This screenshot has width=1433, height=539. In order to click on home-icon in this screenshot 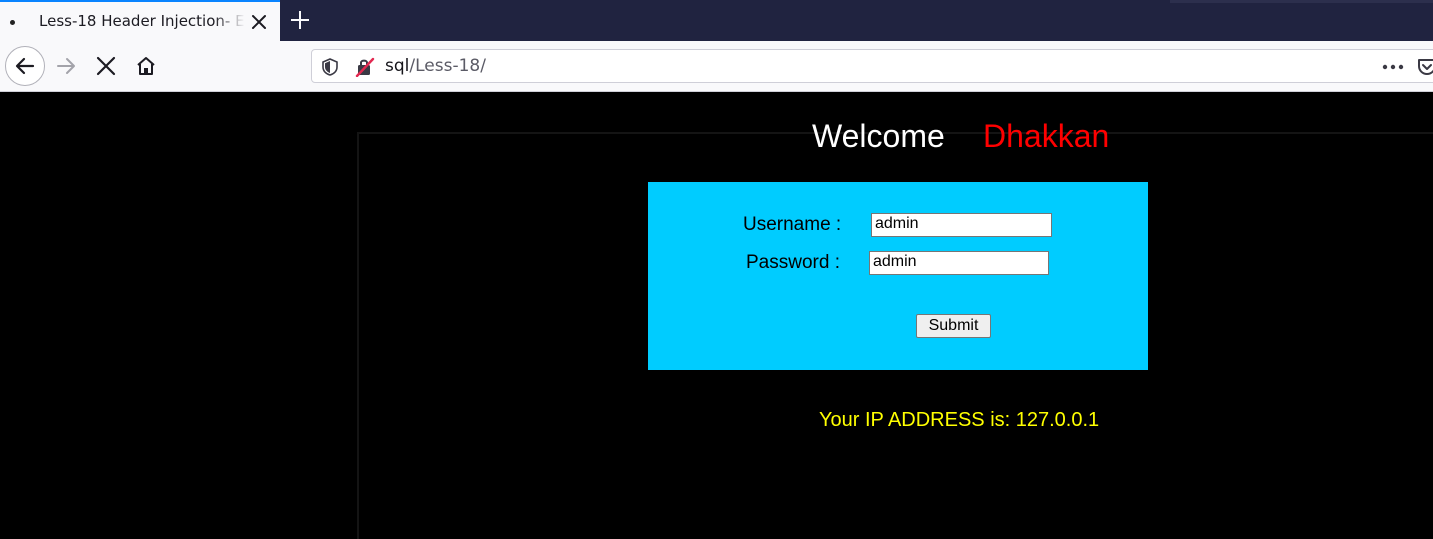, I will do `click(146, 66)`.